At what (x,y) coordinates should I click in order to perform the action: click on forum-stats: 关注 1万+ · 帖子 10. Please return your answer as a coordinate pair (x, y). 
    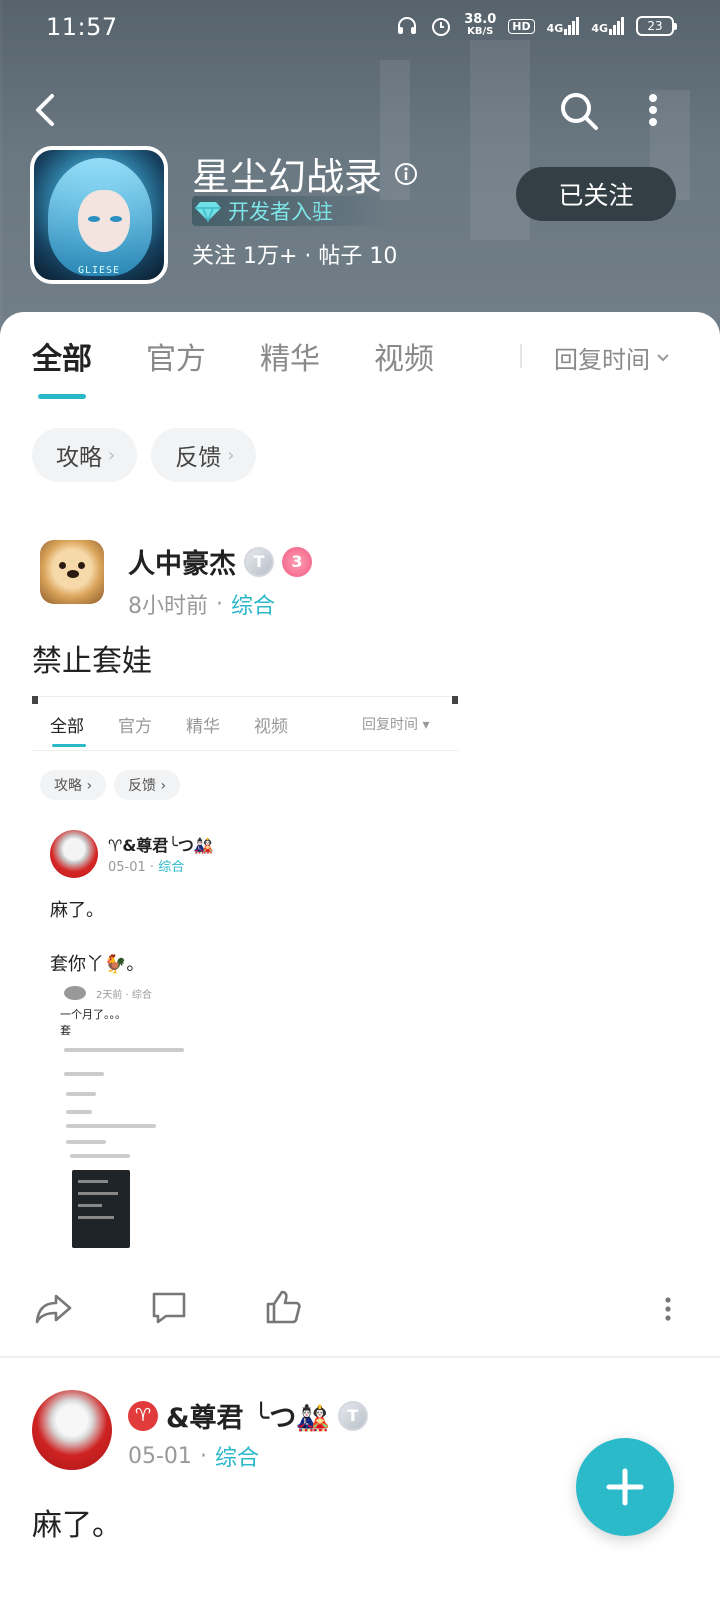
    Looking at the image, I should click on (295, 256).